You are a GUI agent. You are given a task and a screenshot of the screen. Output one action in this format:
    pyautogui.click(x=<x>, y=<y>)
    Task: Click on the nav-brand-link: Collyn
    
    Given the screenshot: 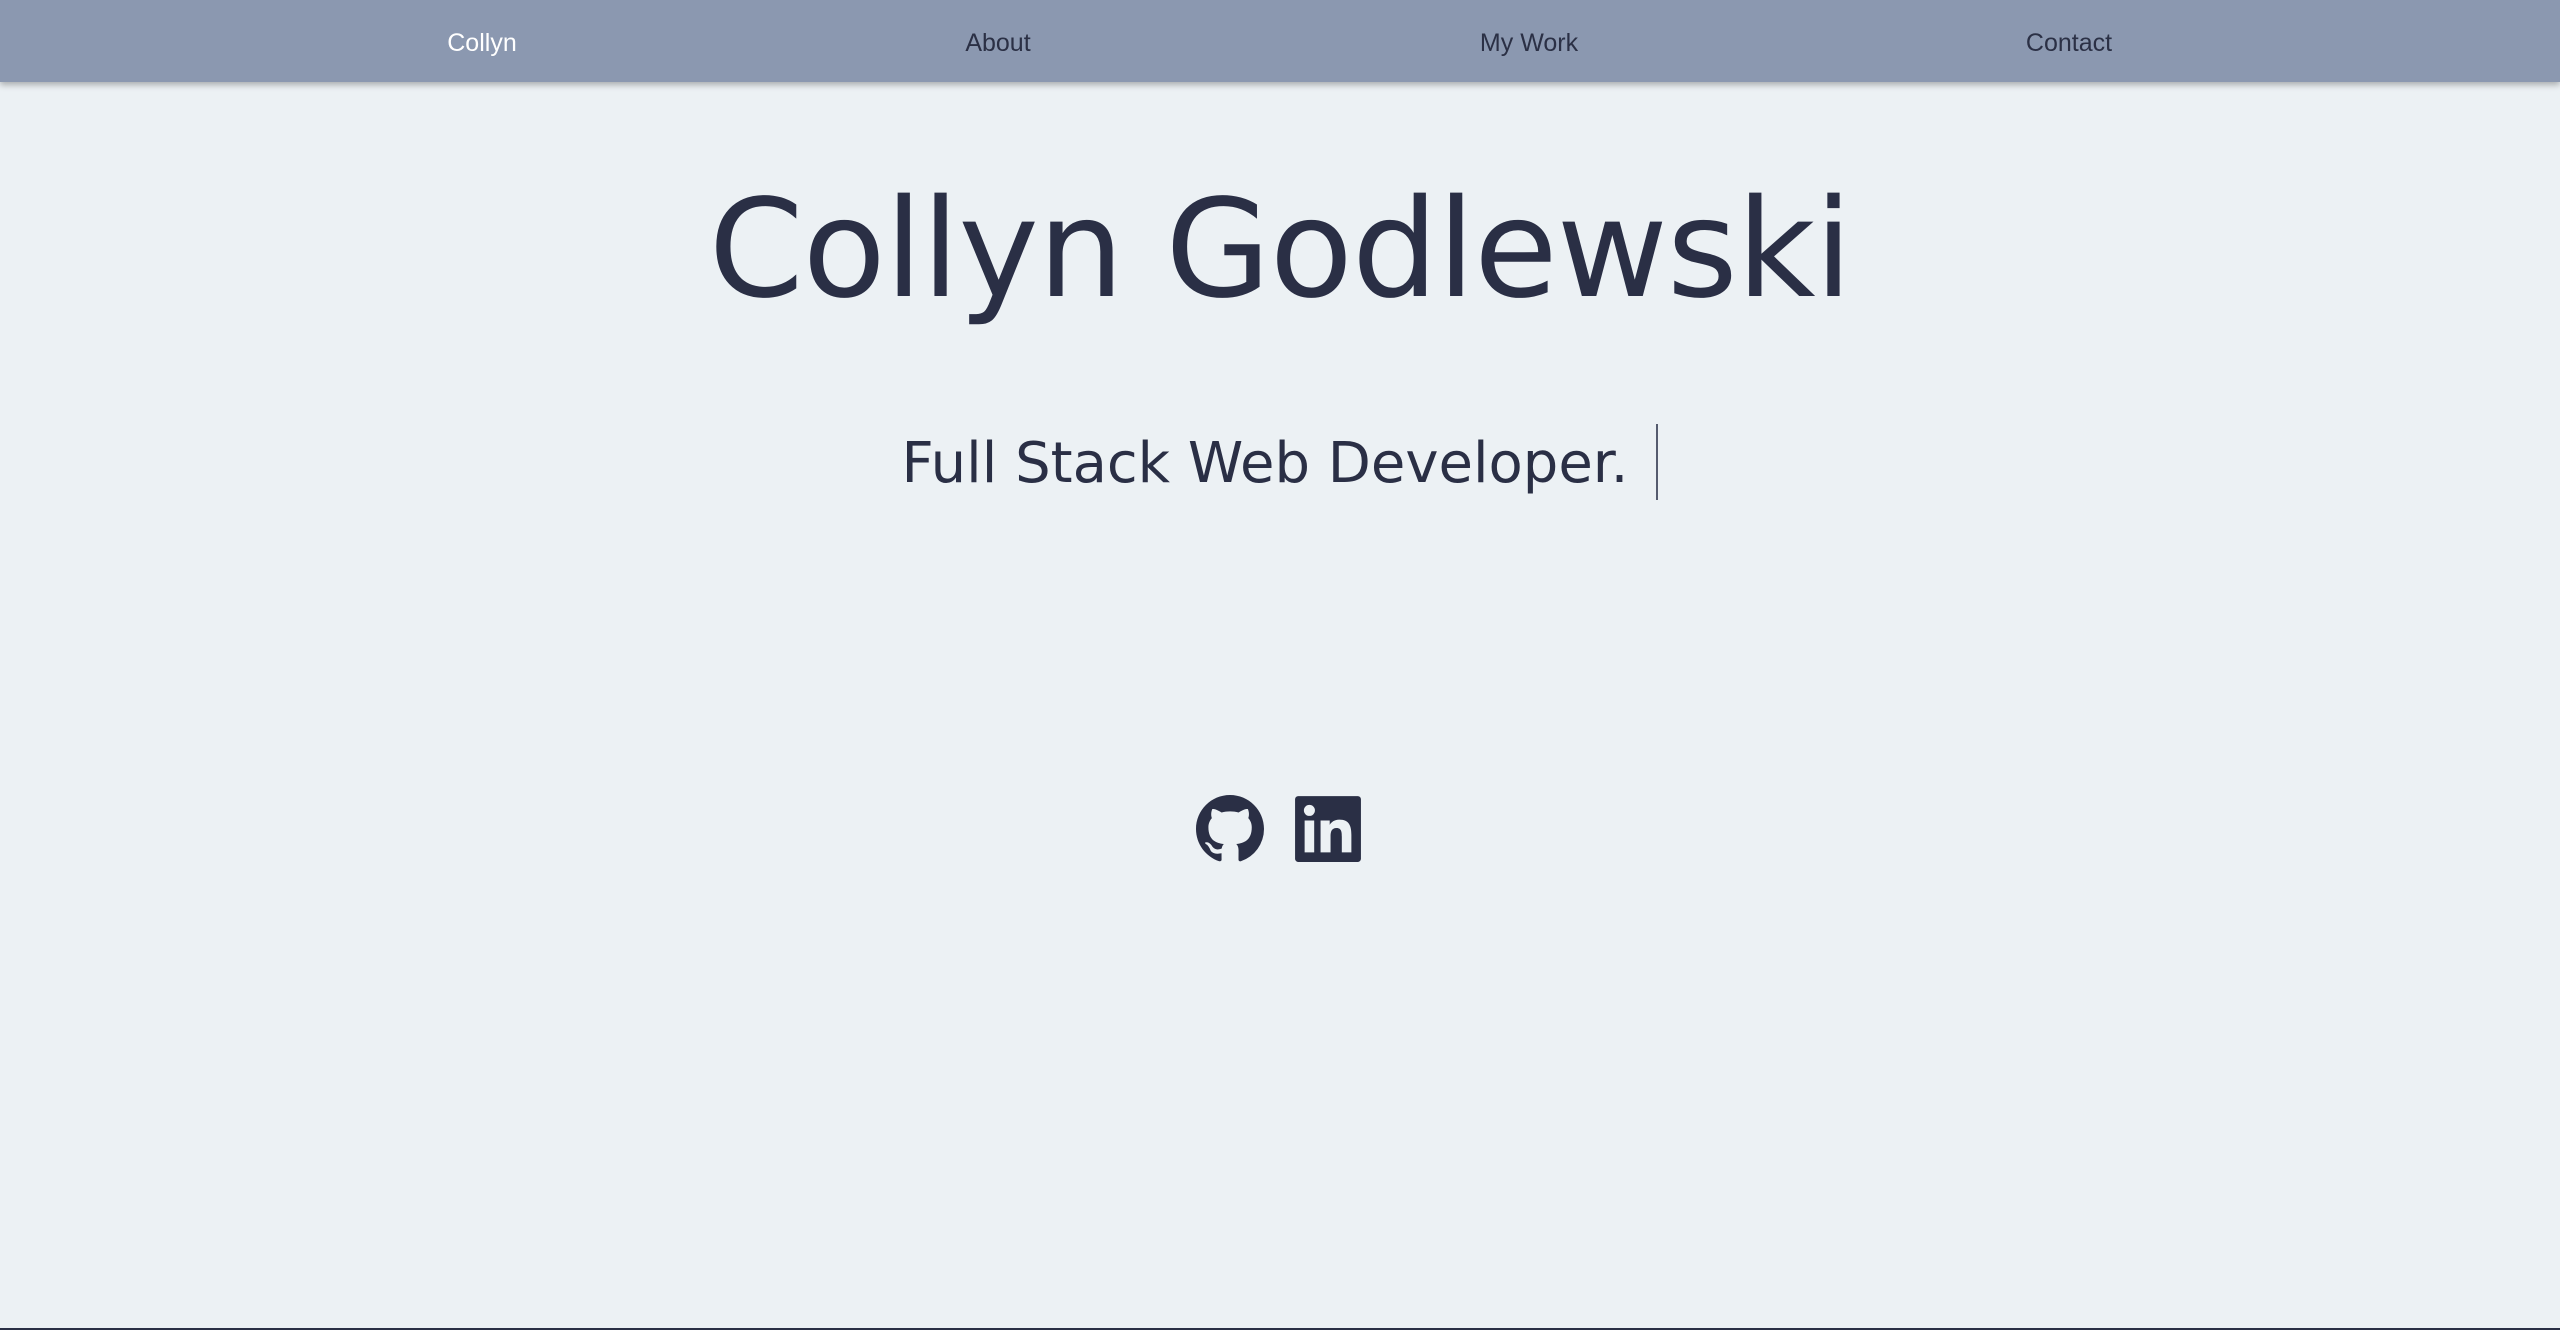 What is the action you would take?
    pyautogui.click(x=481, y=41)
    